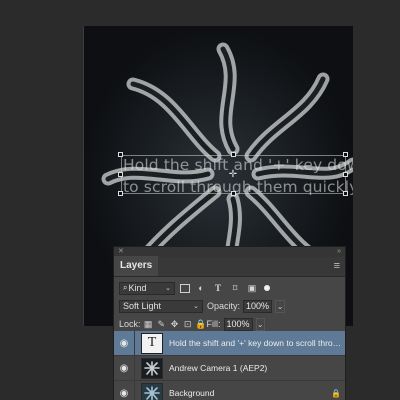 The width and height of the screenshot is (400, 400). I want to click on fill-dropdown-icon: ⌄, so click(260, 324).